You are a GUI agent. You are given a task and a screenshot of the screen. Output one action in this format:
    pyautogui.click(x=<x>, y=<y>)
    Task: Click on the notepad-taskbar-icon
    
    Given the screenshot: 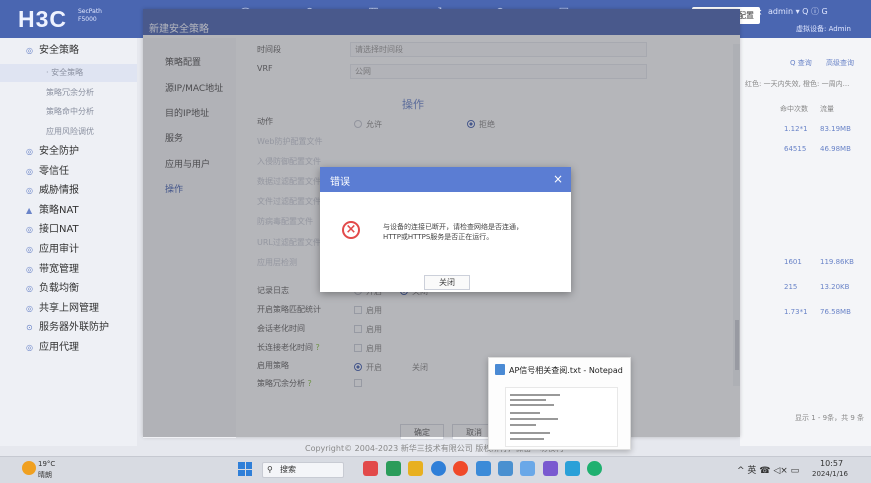 What is the action you would take?
    pyautogui.click(x=527, y=468)
    